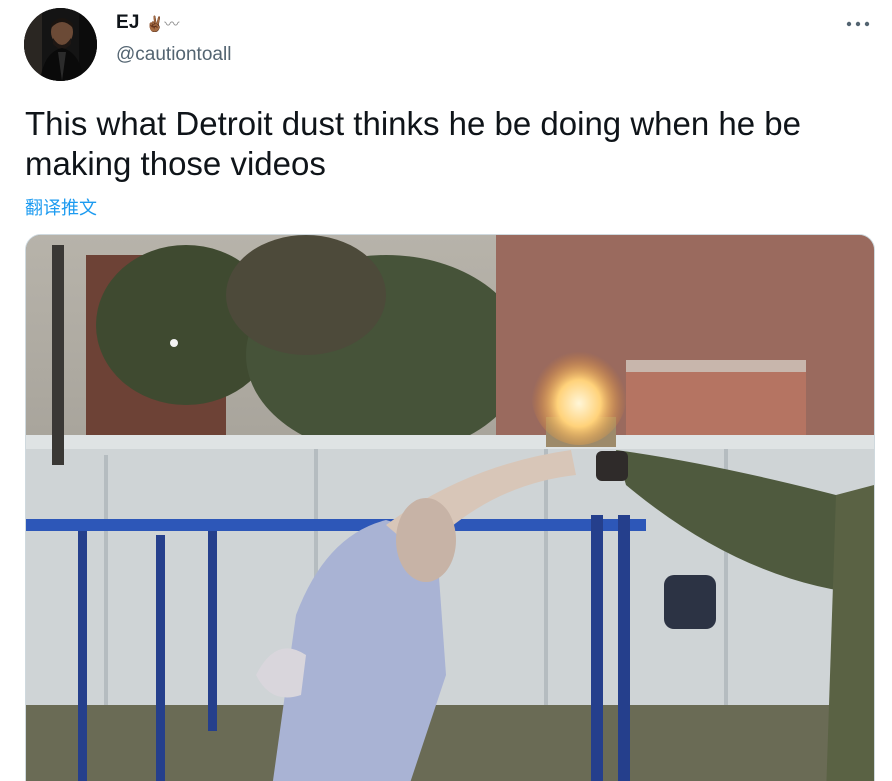 The height and width of the screenshot is (781, 892). I want to click on avatar, so click(60, 44).